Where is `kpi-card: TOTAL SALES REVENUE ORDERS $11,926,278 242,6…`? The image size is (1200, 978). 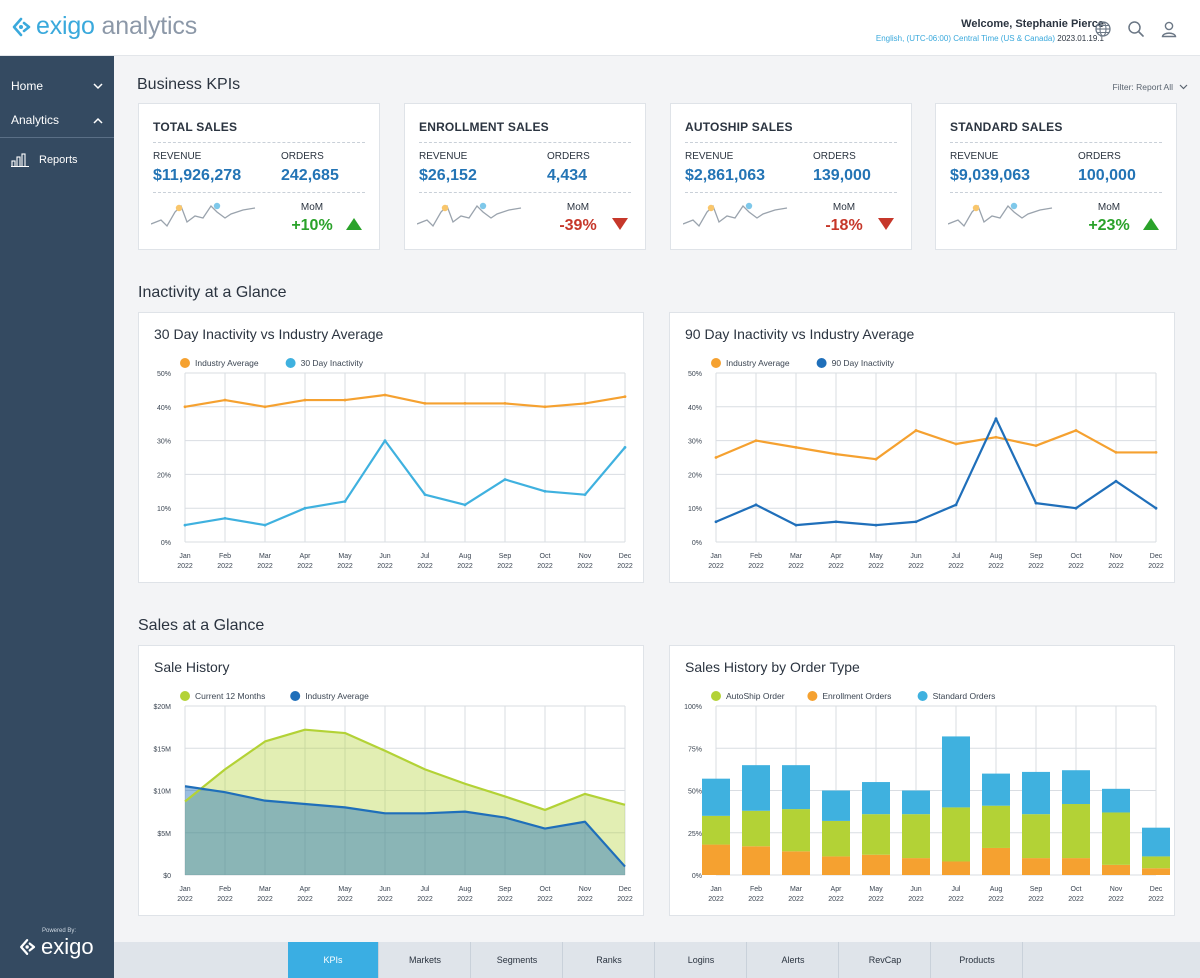 kpi-card: TOTAL SALES REVENUE ORDERS $11,926,278 242,6… is located at coordinates (259, 176).